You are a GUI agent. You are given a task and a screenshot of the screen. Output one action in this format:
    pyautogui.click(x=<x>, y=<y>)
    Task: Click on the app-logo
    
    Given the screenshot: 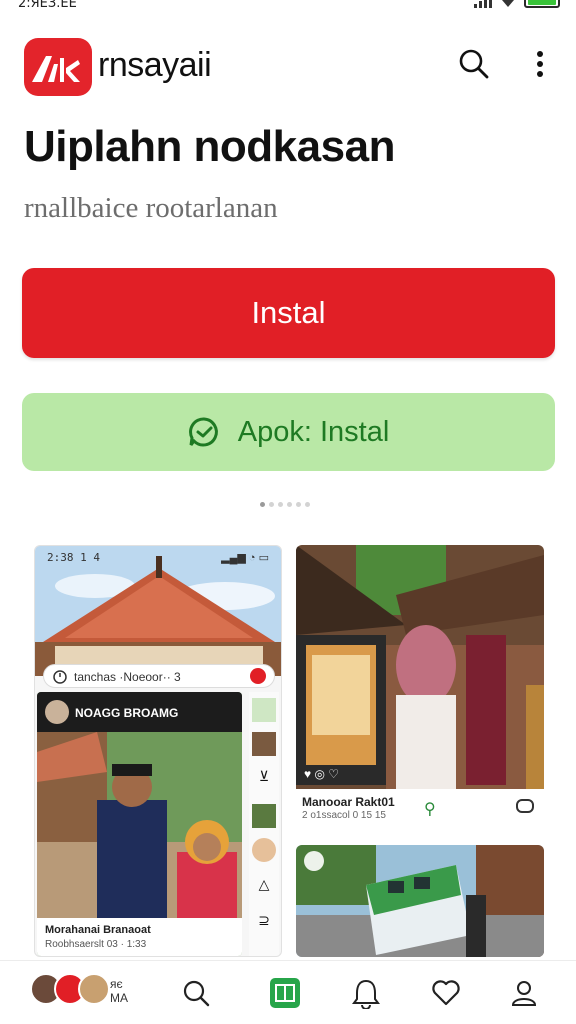 What is the action you would take?
    pyautogui.click(x=58, y=67)
    